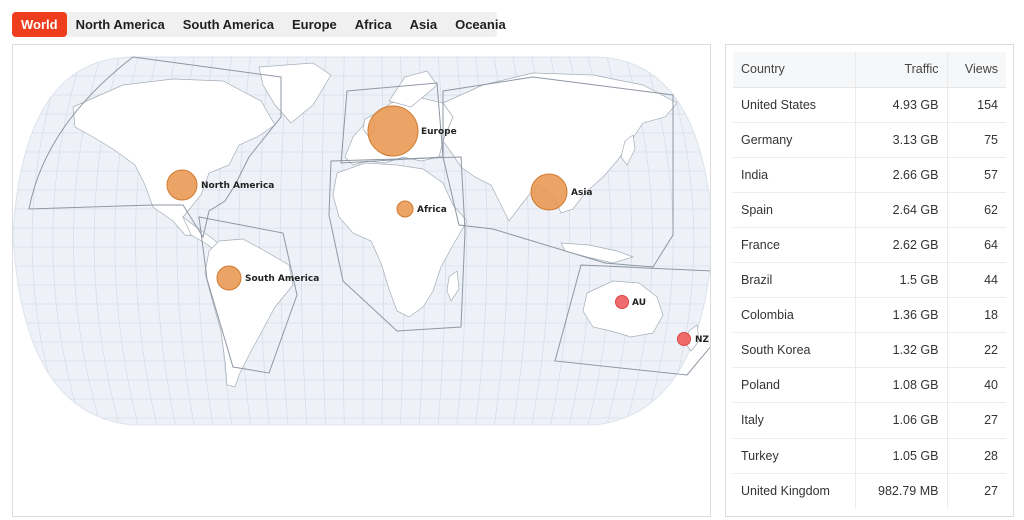 The height and width of the screenshot is (520, 1024). Describe the element at coordinates (794, 245) in the screenshot. I see `cell-country: France` at that location.